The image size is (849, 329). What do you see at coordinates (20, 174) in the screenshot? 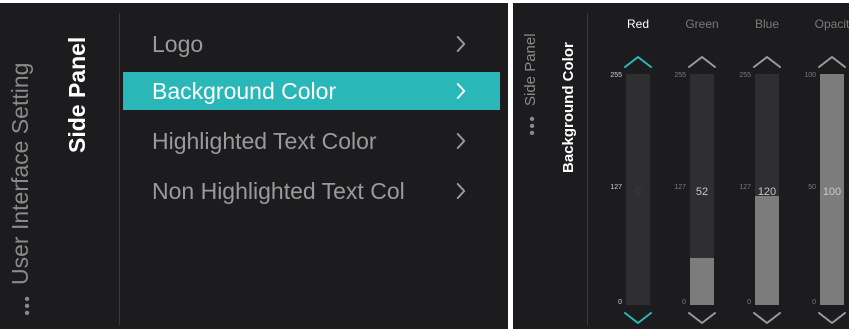
I see `breadcrumb-parent: User Interface Setting` at bounding box center [20, 174].